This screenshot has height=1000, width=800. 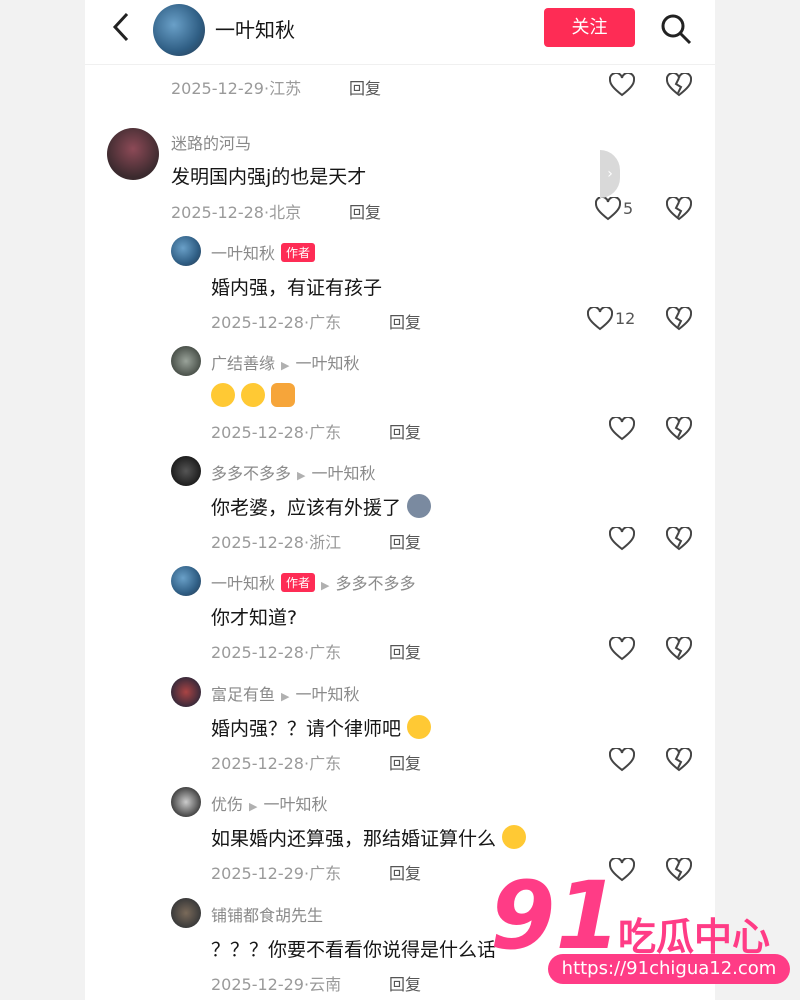 What do you see at coordinates (555, 916) in the screenshot?
I see `watermark-number: 91` at bounding box center [555, 916].